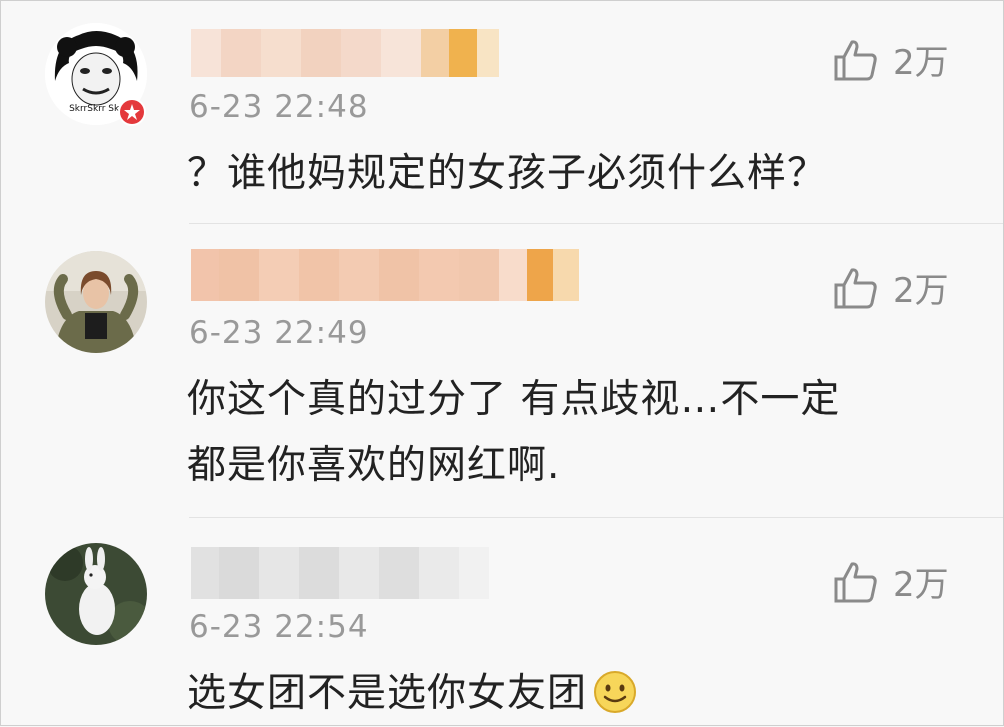  What do you see at coordinates (96, 109) in the screenshot?
I see `svg-text: SkrrSkrr Skr` at bounding box center [96, 109].